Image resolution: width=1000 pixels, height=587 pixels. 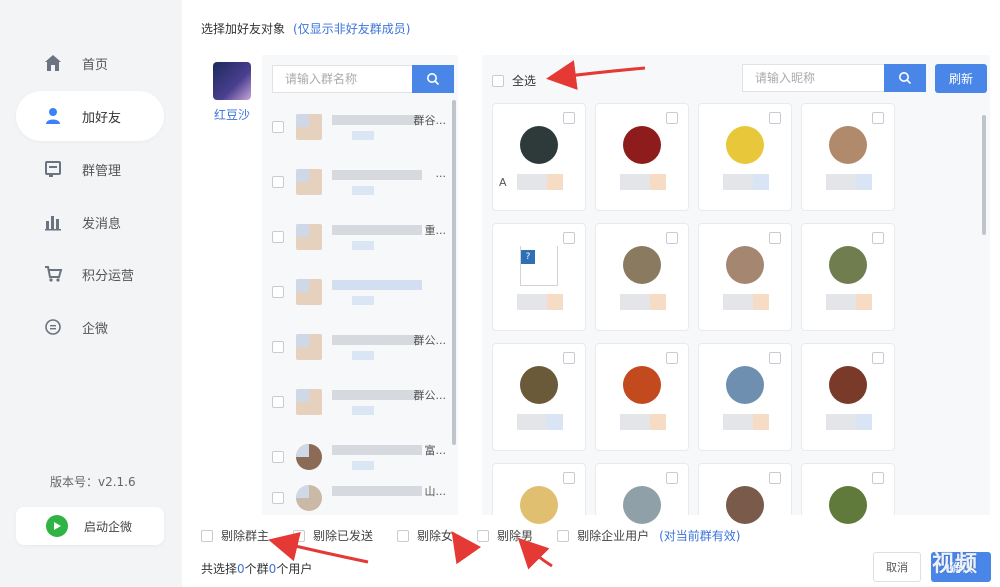 I want to click on sidebar-item-label: 企微, so click(x=95, y=329).